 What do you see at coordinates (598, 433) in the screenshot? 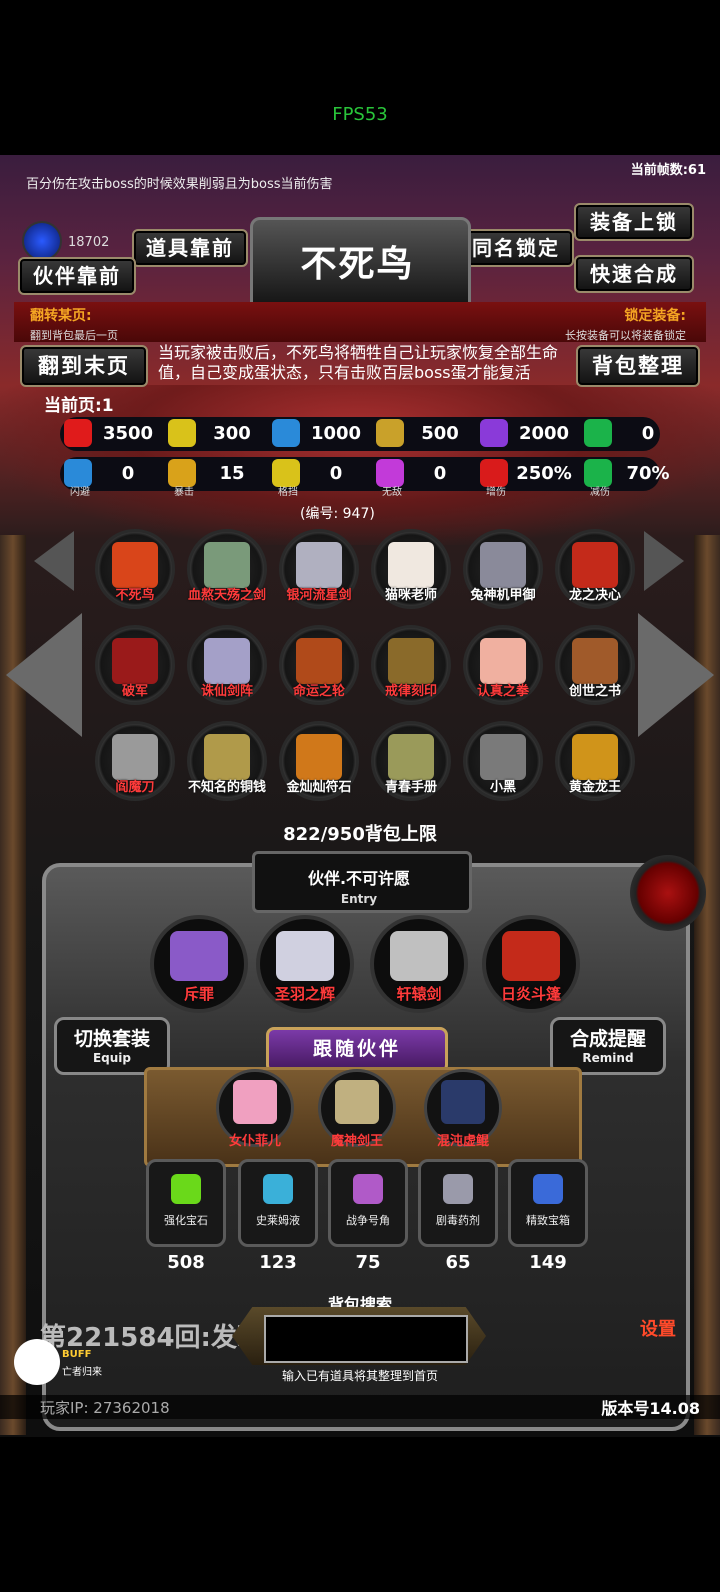
I see `clover-icon` at bounding box center [598, 433].